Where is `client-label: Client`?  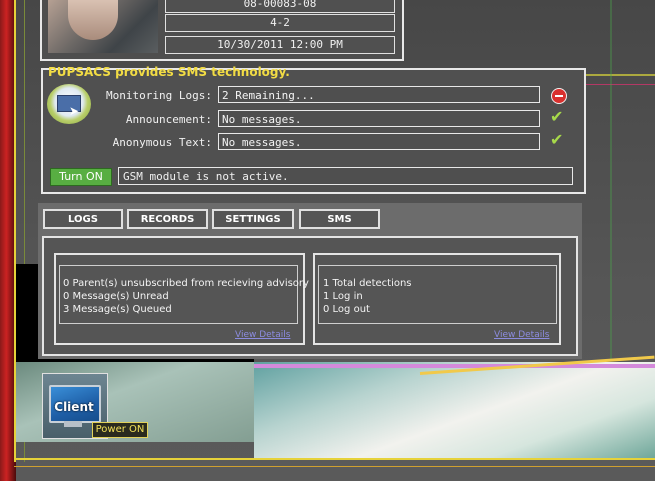
client-label: Client is located at coordinates (74, 407).